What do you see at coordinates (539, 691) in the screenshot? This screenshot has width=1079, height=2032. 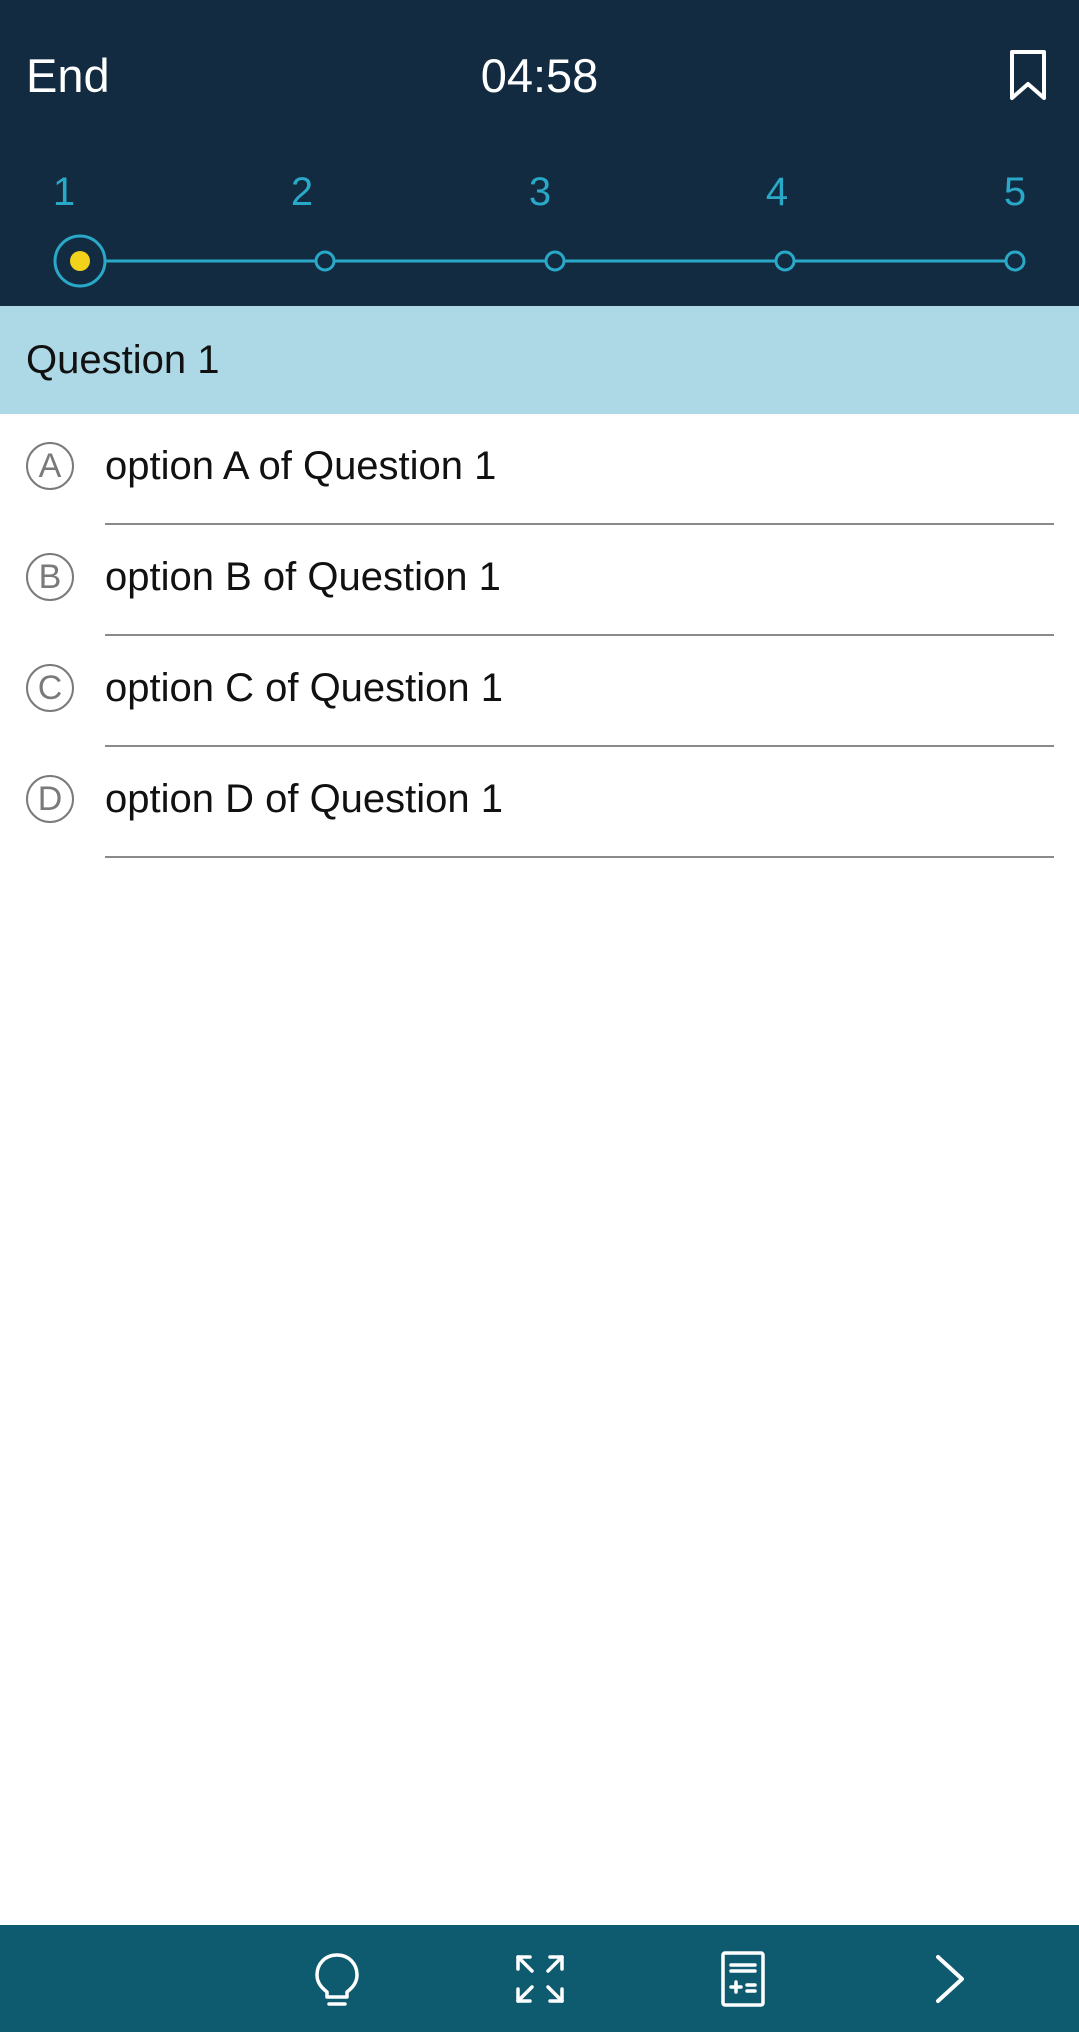 I see `option-c: C option C of Question 1` at bounding box center [539, 691].